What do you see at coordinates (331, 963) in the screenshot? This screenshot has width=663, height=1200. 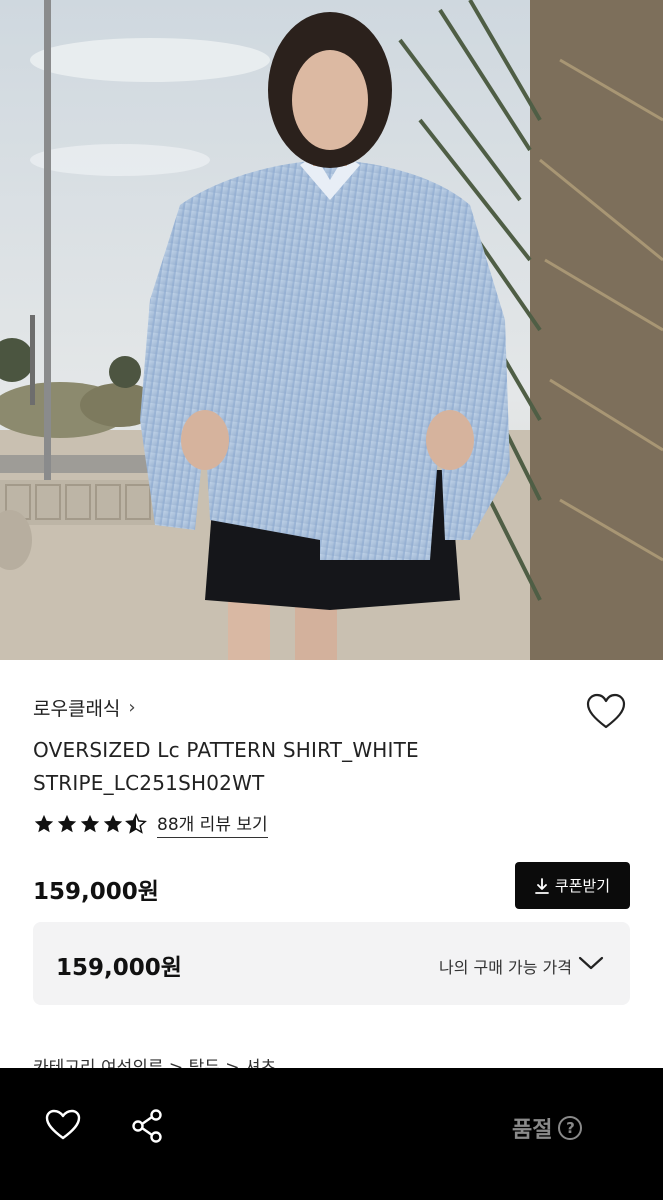 I see `my-price-panel: 159,000원 나의 구매 가능 가격` at bounding box center [331, 963].